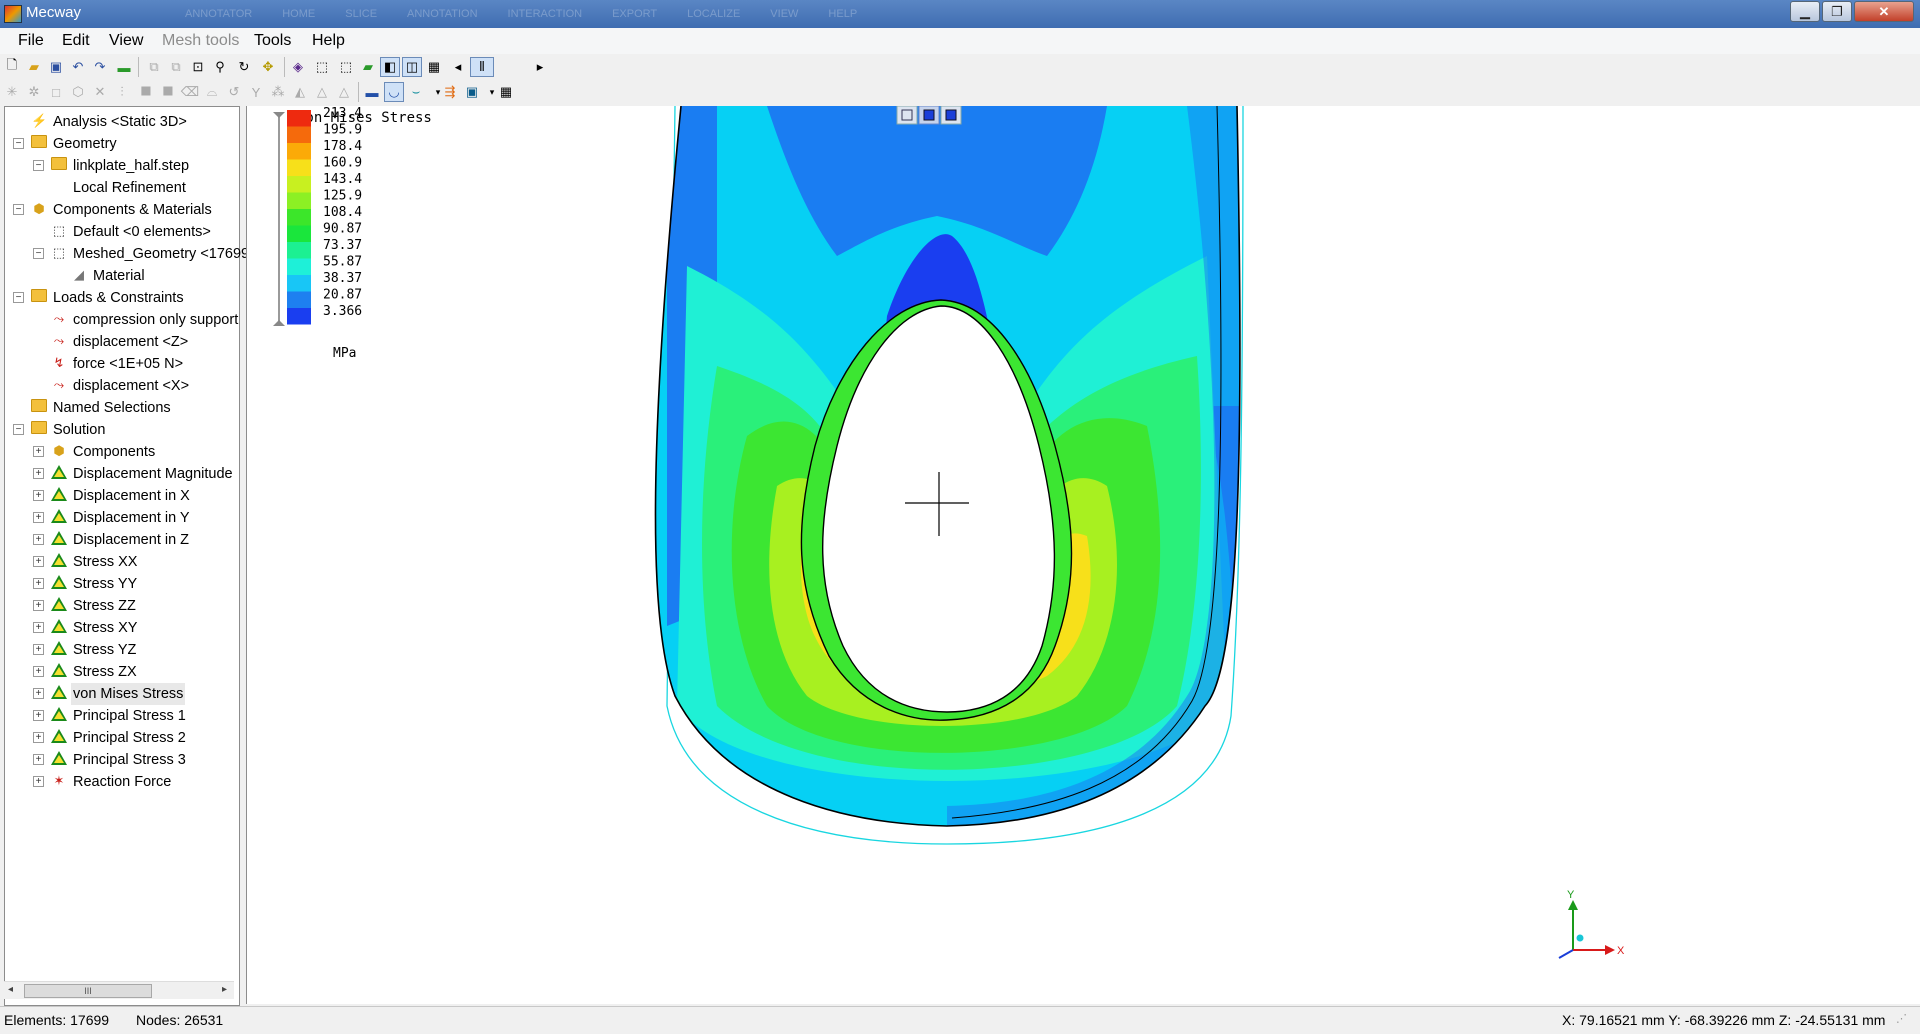 The height and width of the screenshot is (1034, 1920). What do you see at coordinates (86, 672) in the screenshot?
I see `tree-node-stress-zx: + Stress ZX` at bounding box center [86, 672].